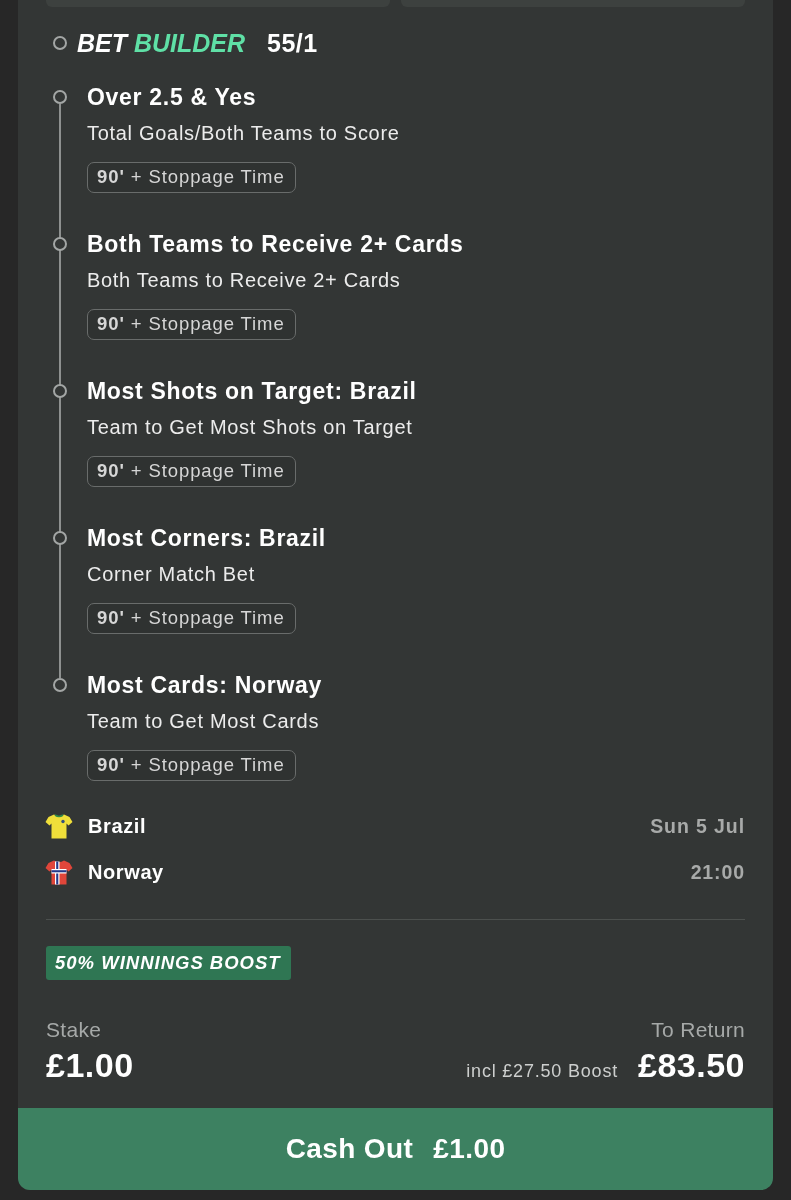  What do you see at coordinates (204, 685) in the screenshot?
I see `selection-title: Most Cards: Norway` at bounding box center [204, 685].